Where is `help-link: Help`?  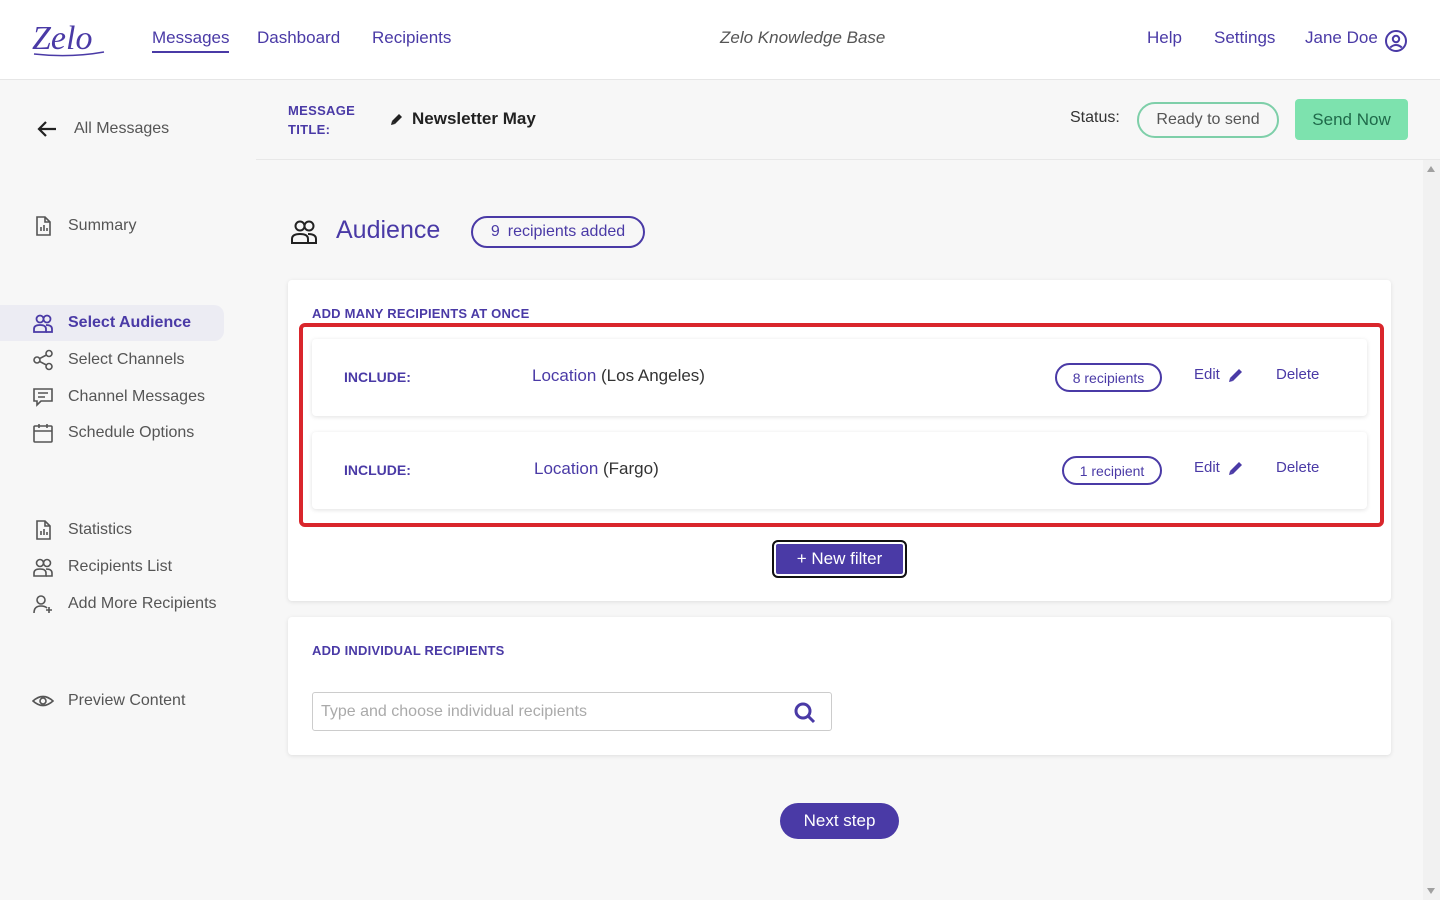
help-link: Help is located at coordinates (1164, 38).